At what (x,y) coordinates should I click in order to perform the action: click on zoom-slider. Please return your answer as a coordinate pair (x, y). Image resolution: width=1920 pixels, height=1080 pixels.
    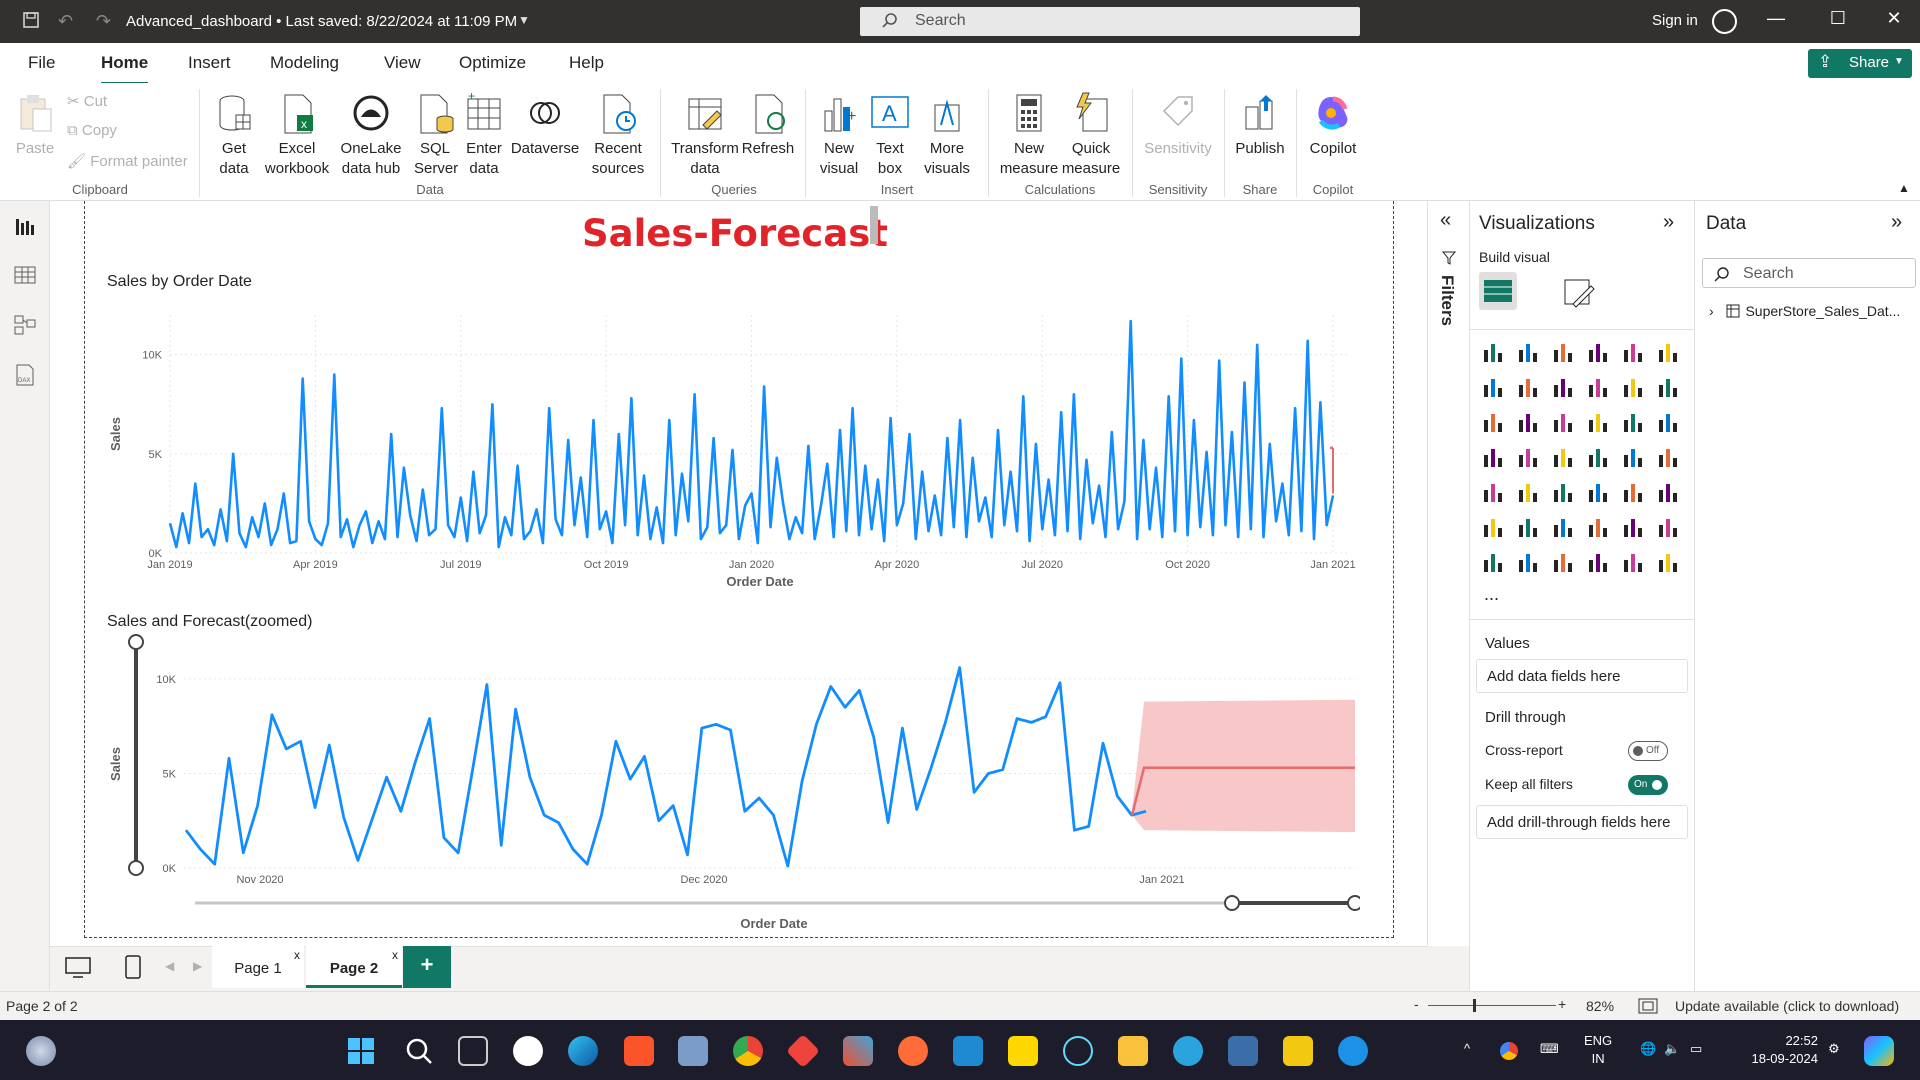
    Looking at the image, I should click on (1492, 1005).